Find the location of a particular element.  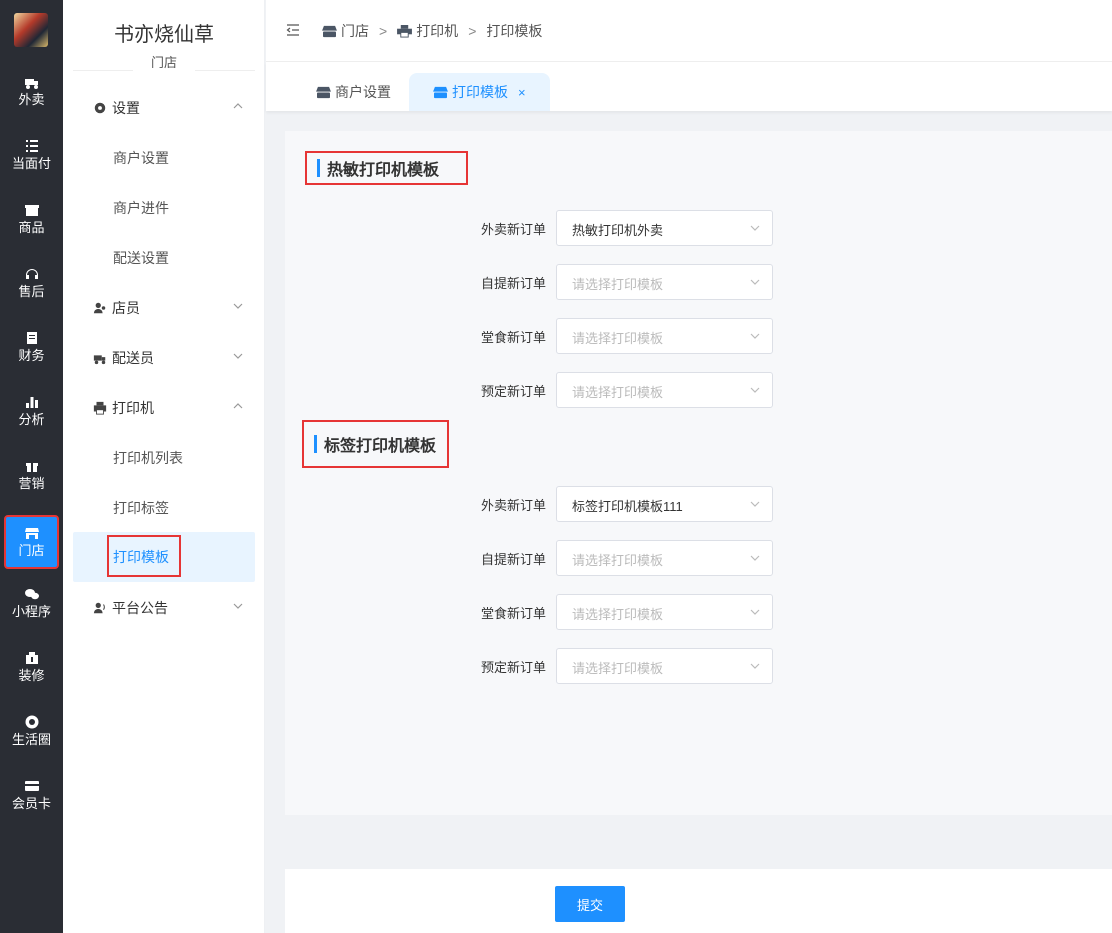

chevron-up-icon is located at coordinates (238, 406).